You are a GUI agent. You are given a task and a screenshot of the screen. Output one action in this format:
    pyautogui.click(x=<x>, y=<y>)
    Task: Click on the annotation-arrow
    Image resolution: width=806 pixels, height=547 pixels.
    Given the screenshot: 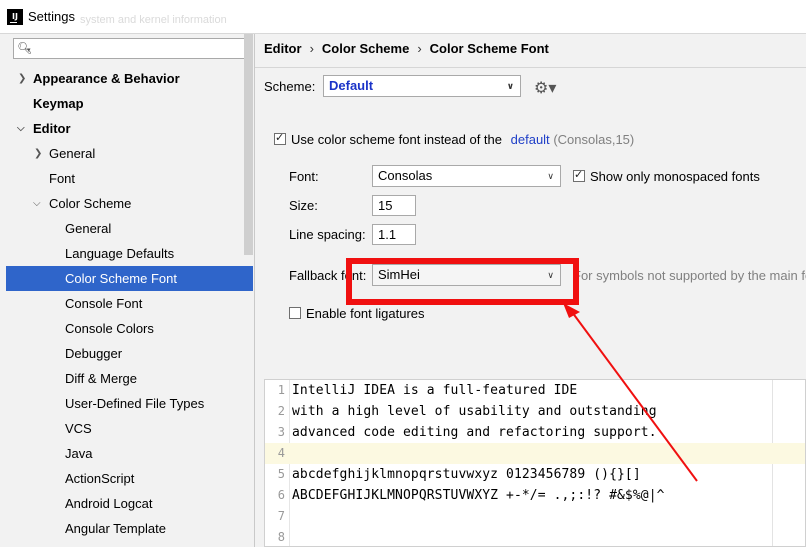 What is the action you would take?
    pyautogui.click(x=630, y=392)
    